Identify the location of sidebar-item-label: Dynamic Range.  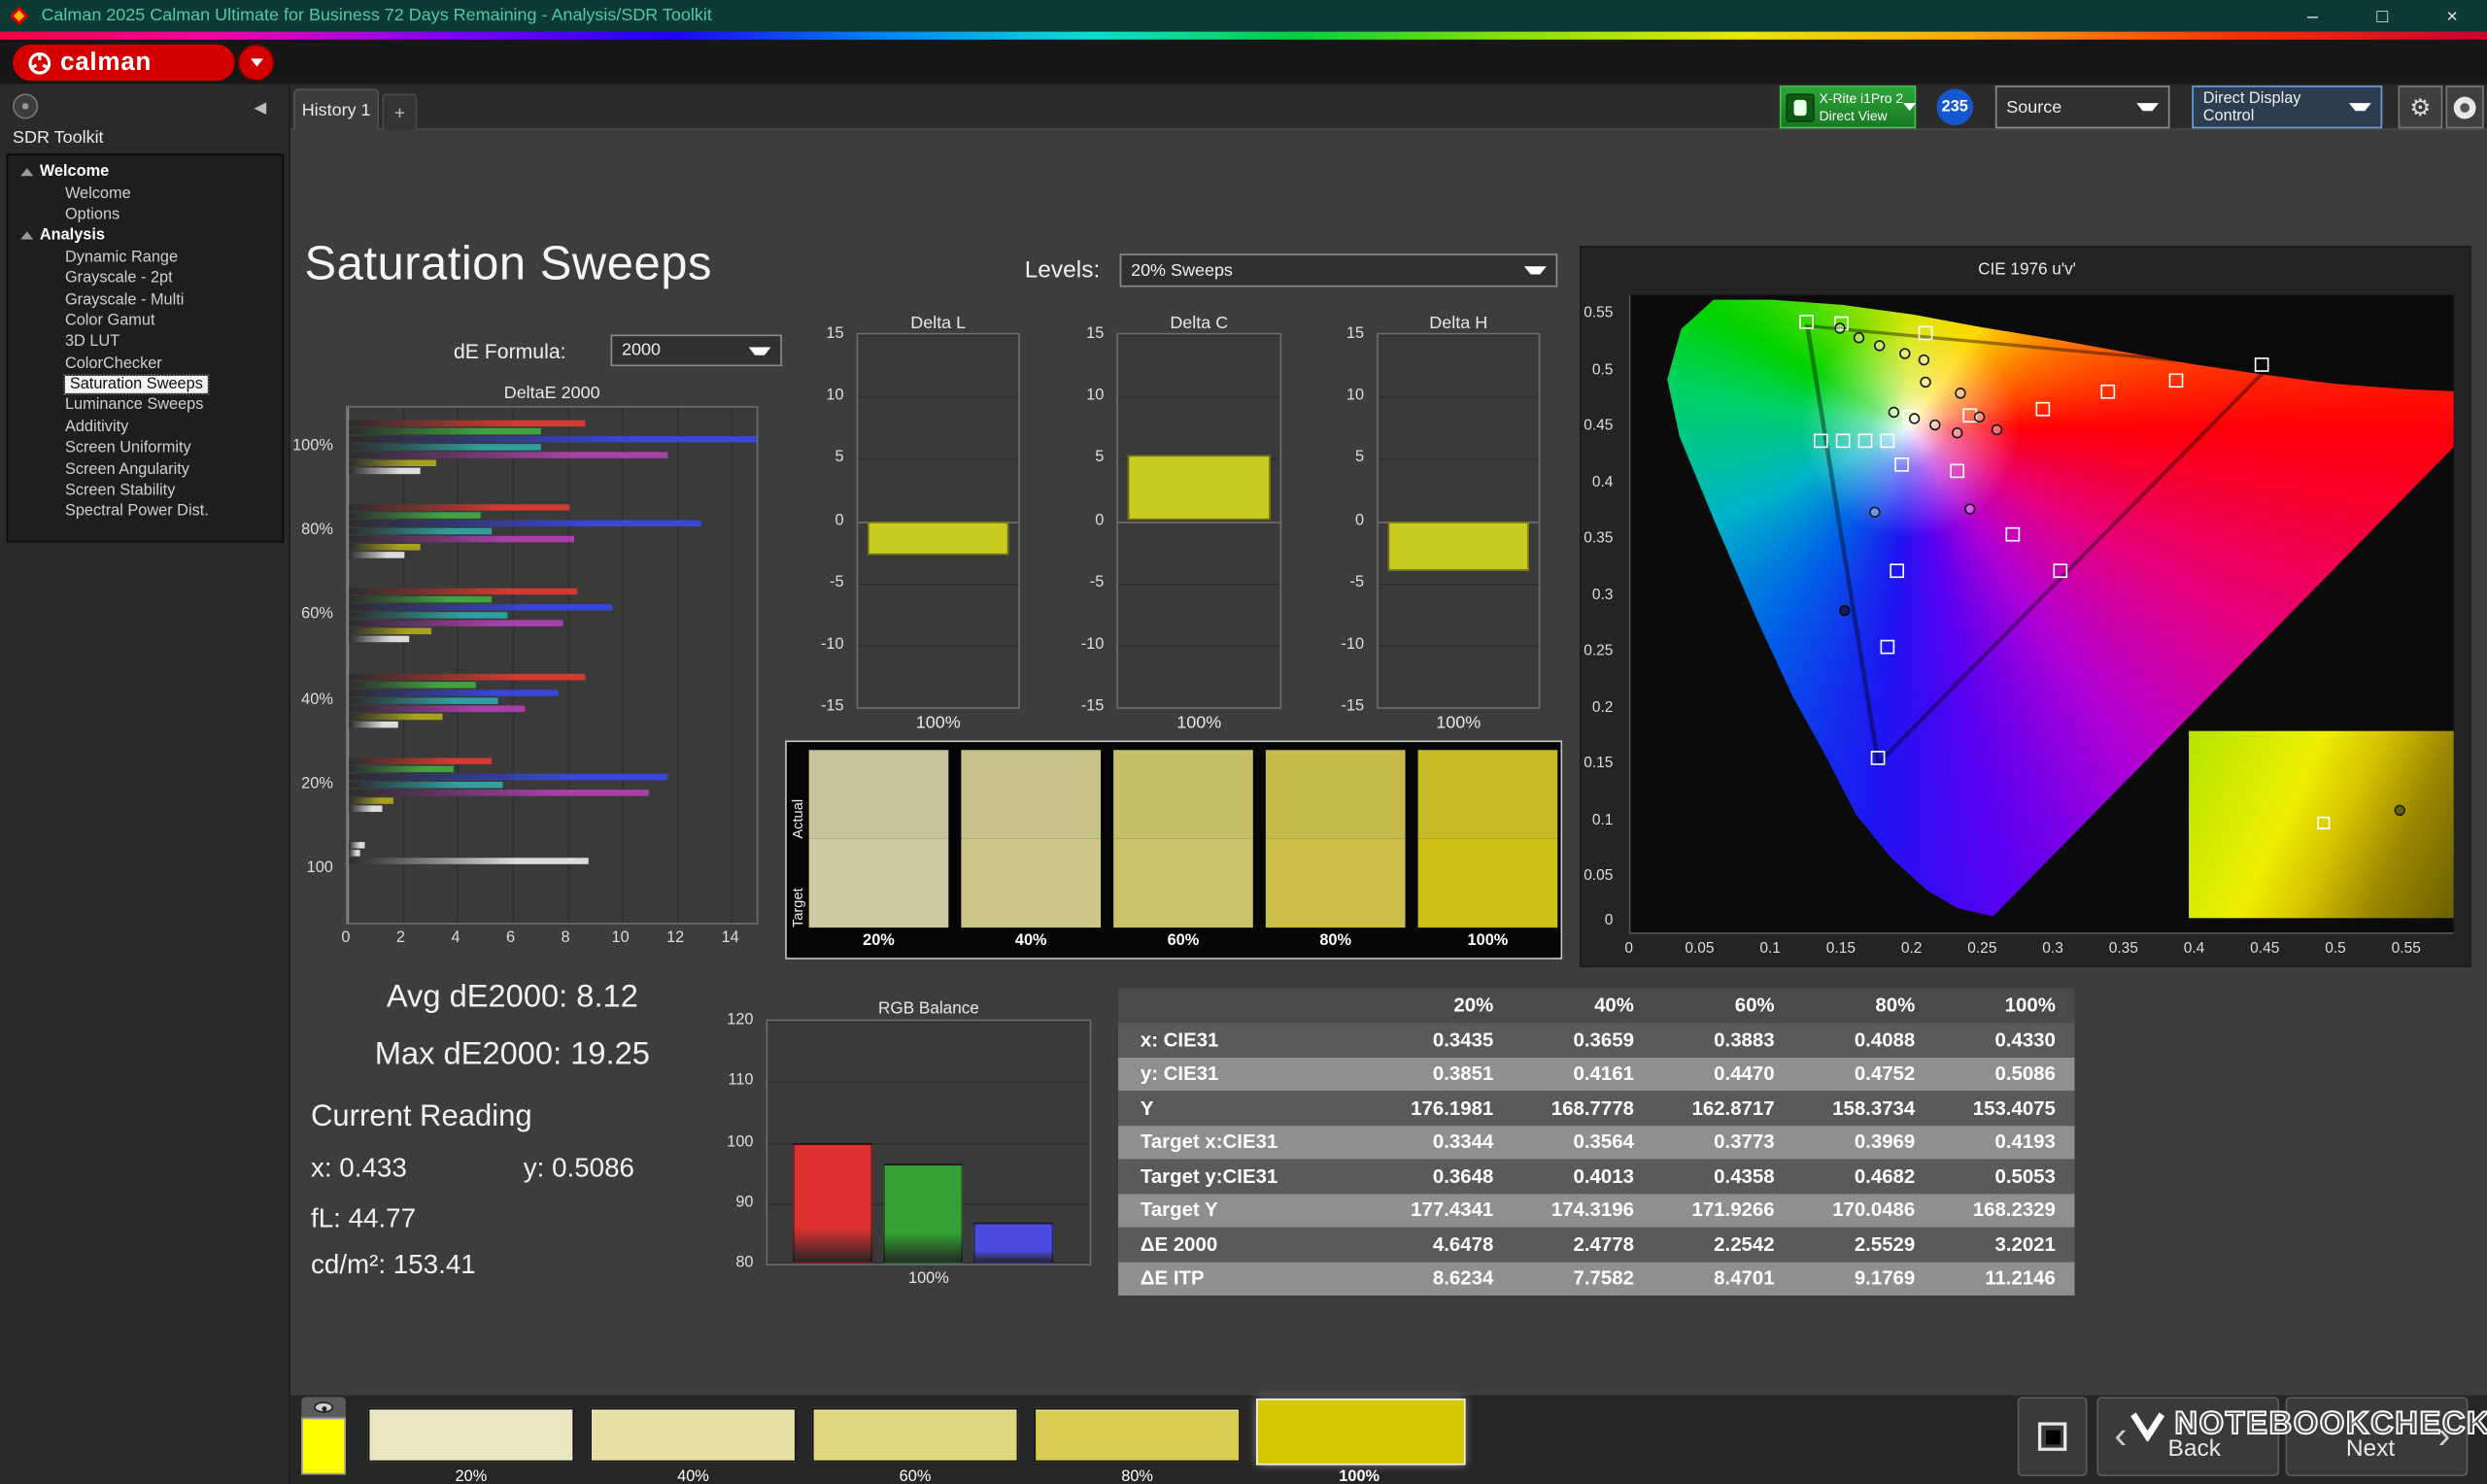
(121, 257).